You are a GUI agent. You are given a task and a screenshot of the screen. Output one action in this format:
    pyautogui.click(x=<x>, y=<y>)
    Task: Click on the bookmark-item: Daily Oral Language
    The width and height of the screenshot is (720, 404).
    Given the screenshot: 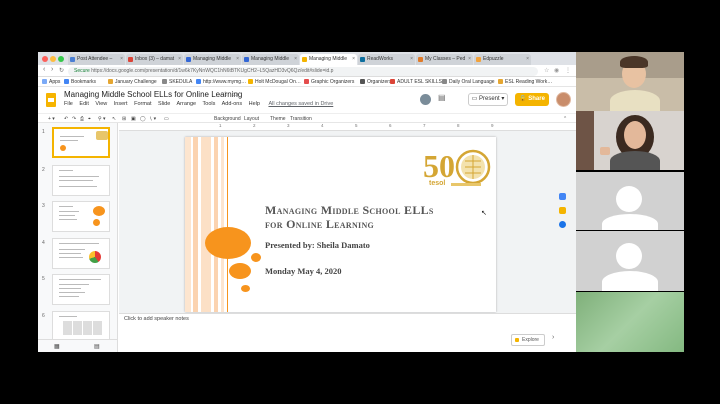 What is the action you would take?
    pyautogui.click(x=468, y=82)
    